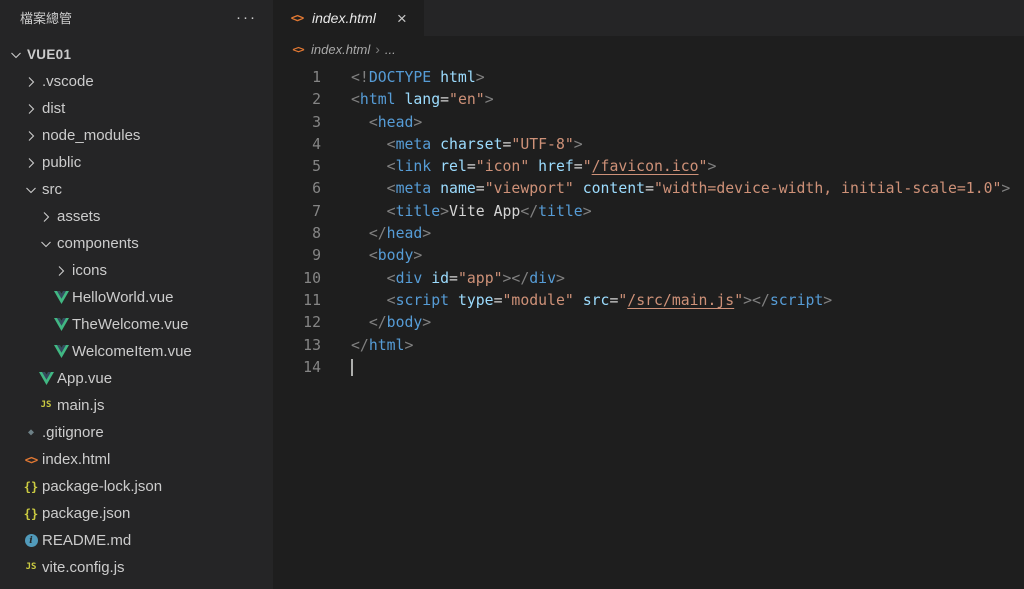  Describe the element at coordinates (136, 189) in the screenshot. I see `tree-item-src: src` at that location.